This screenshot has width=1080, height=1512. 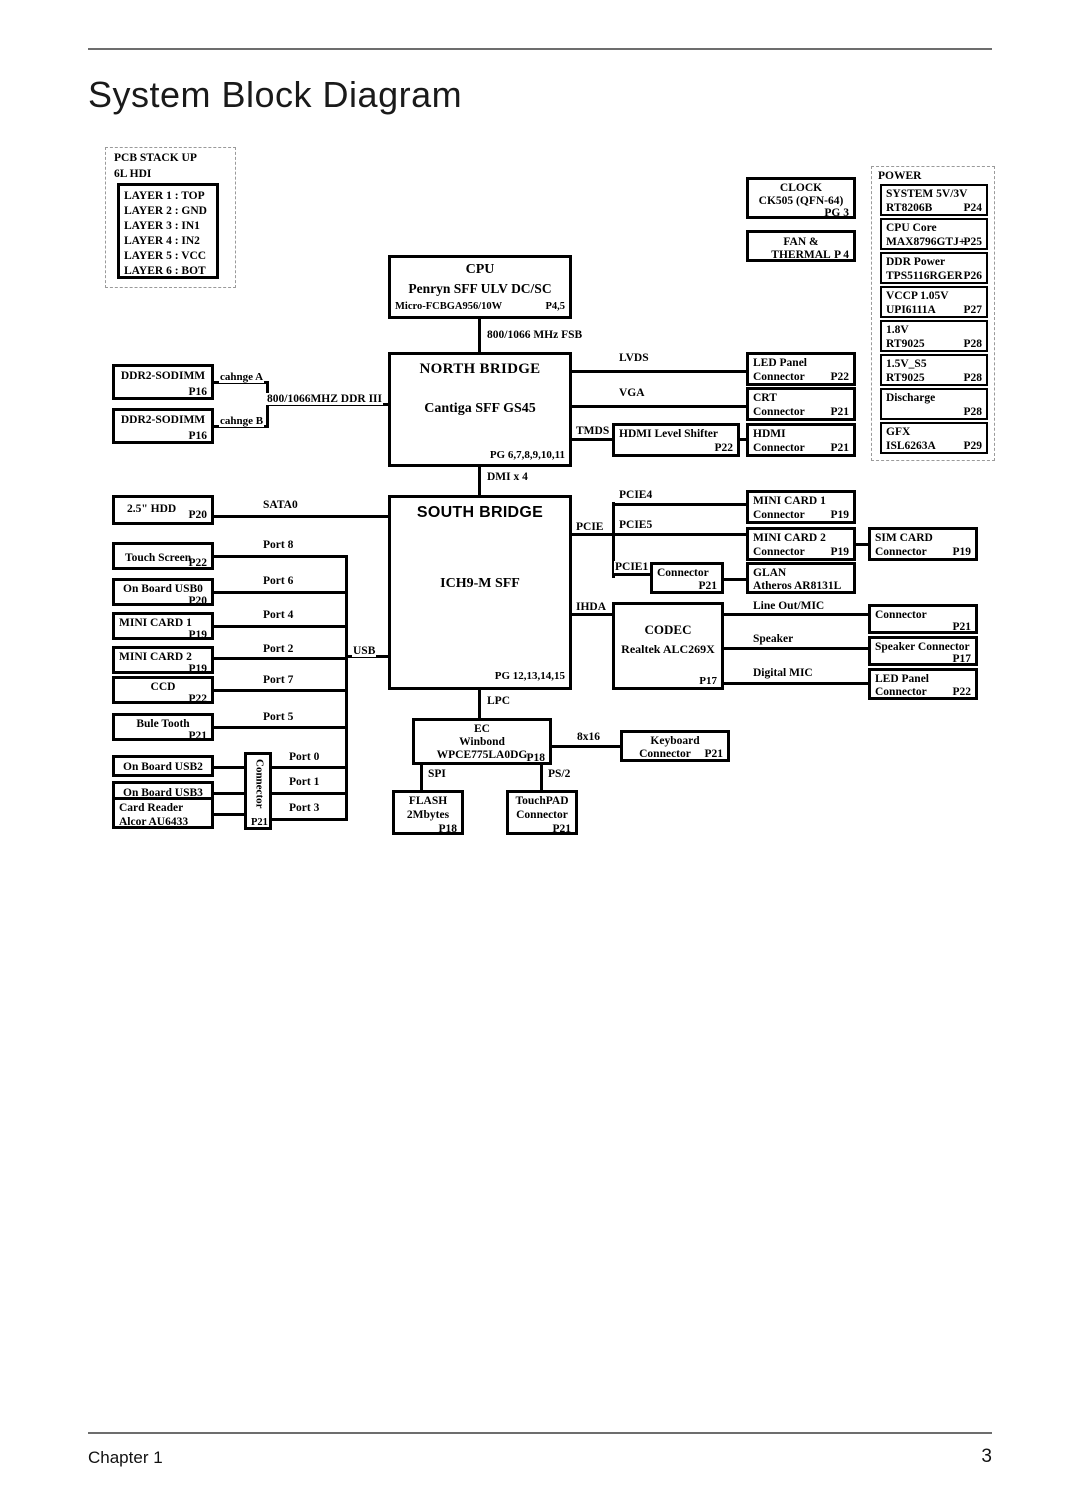 I want to click on usb-bus-label: USB, so click(x=364, y=651).